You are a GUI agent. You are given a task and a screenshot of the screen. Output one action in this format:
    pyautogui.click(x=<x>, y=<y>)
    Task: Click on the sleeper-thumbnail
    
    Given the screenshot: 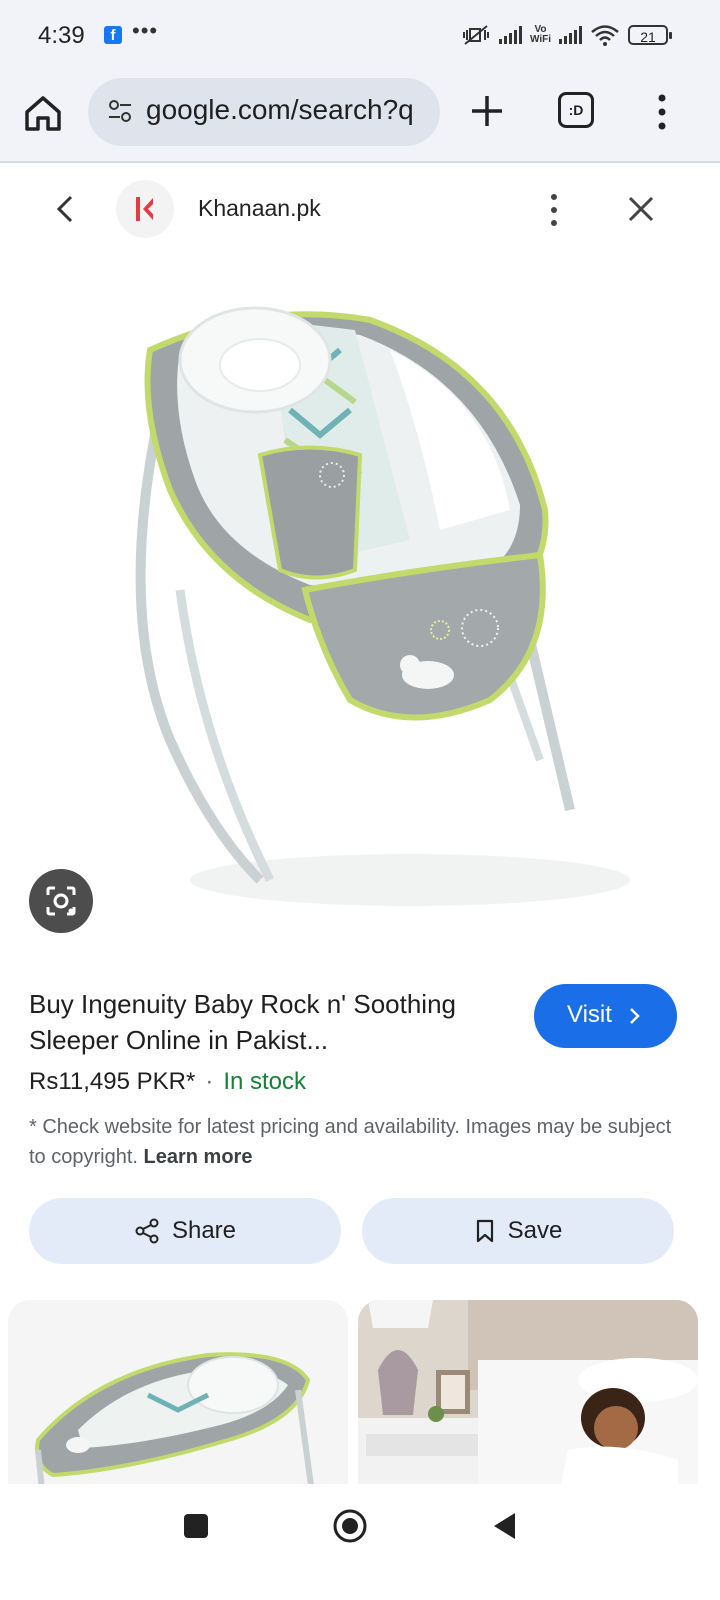 What is the action you would take?
    pyautogui.click(x=175, y=1426)
    